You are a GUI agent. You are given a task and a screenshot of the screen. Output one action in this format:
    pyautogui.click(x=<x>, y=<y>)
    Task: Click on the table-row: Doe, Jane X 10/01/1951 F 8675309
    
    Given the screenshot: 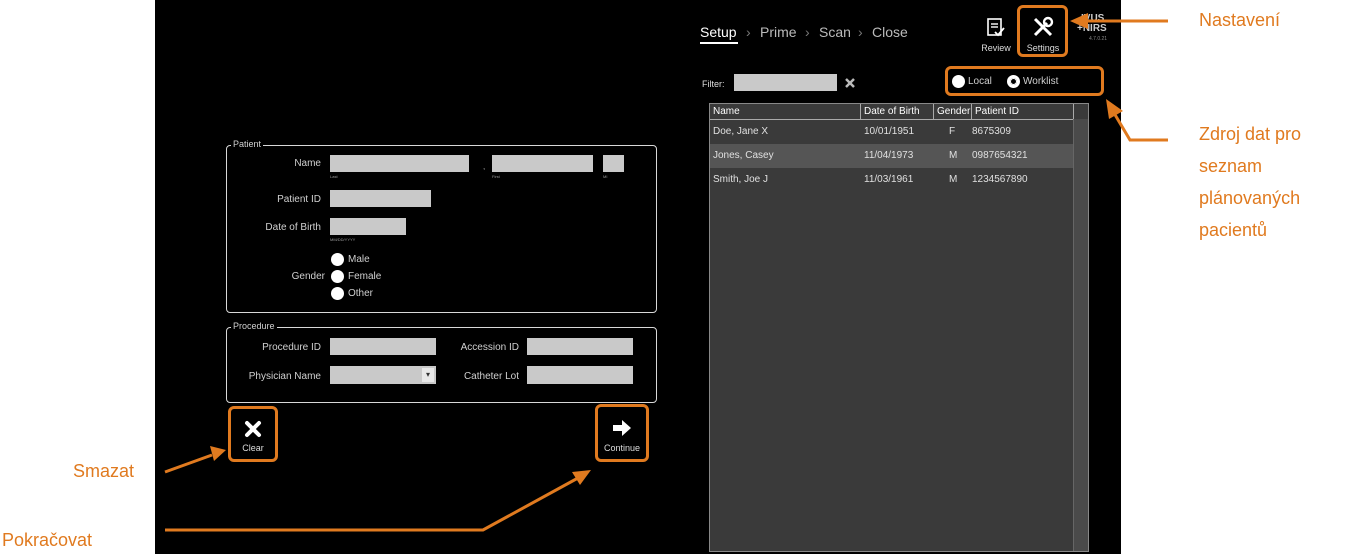 What is the action you would take?
    pyautogui.click(x=892, y=132)
    